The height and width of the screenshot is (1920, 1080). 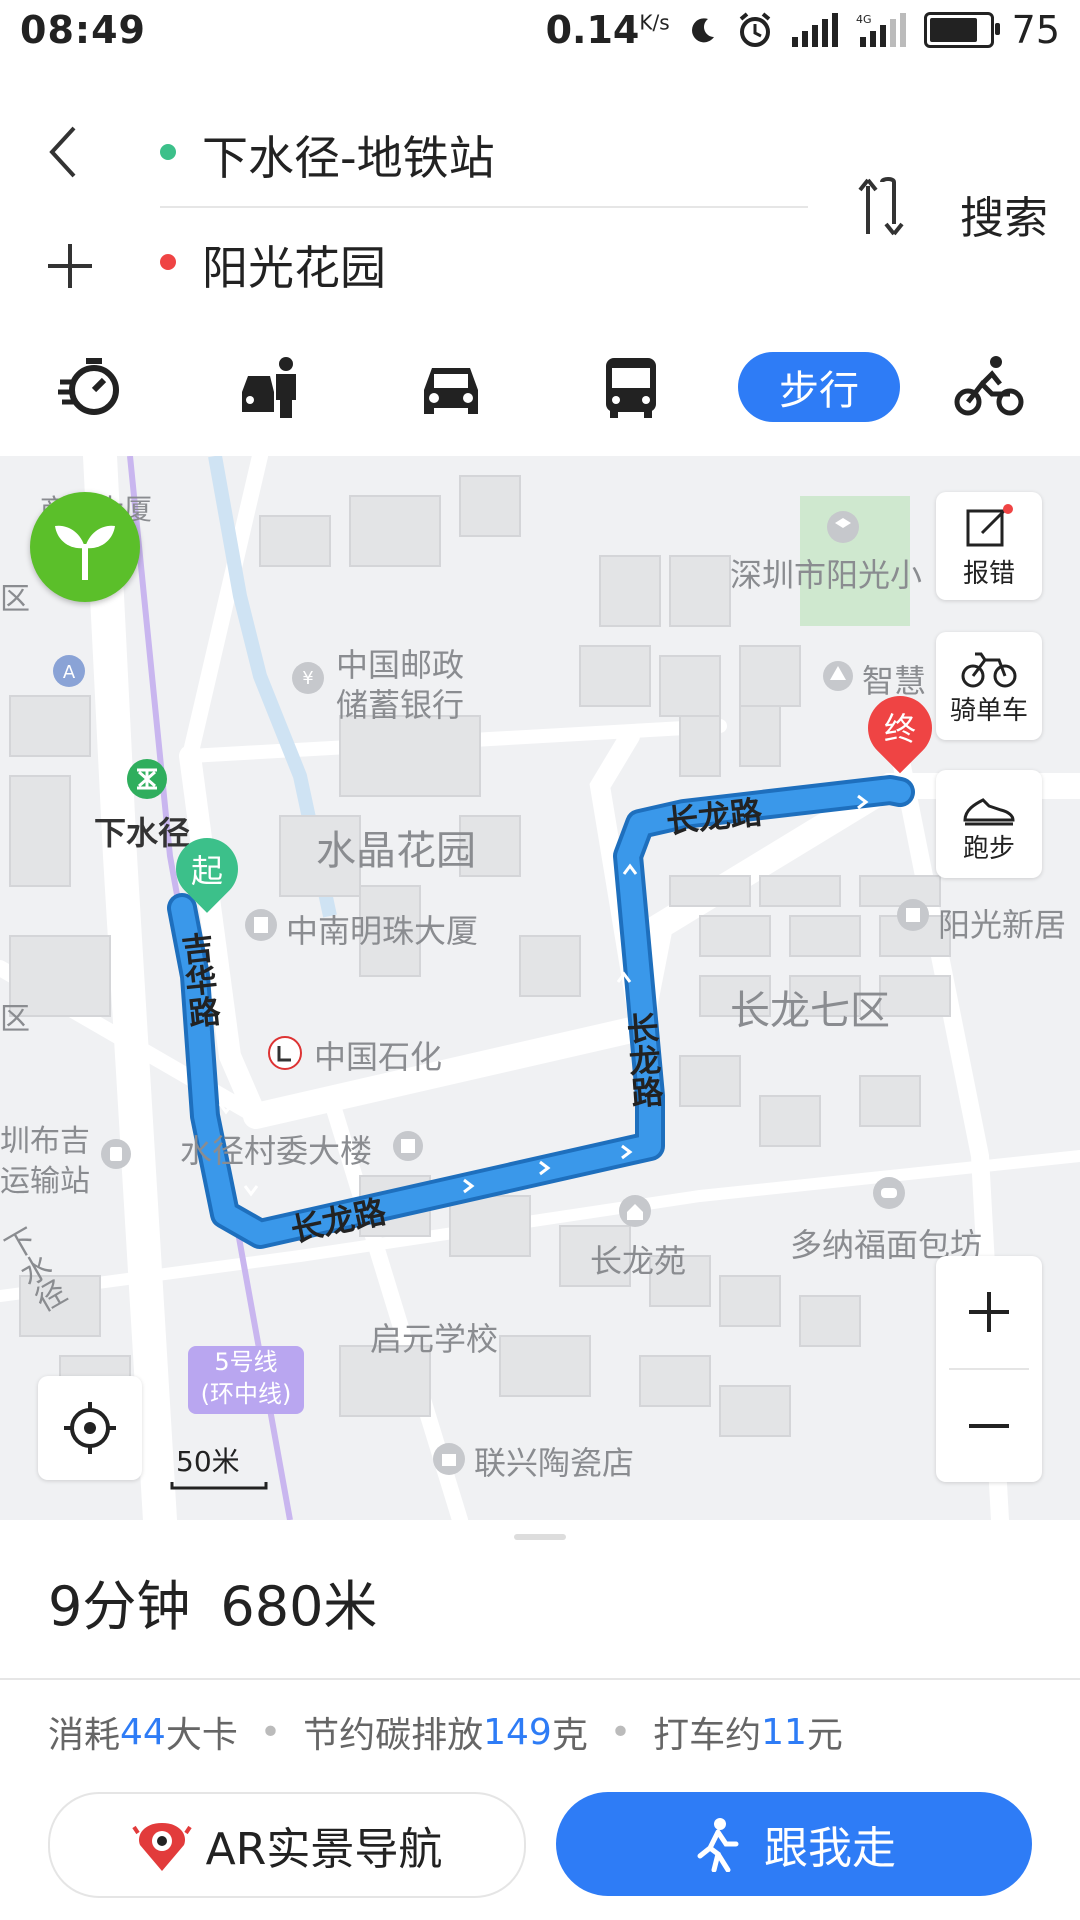 I want to click on run-button: 跑步, so click(x=989, y=824).